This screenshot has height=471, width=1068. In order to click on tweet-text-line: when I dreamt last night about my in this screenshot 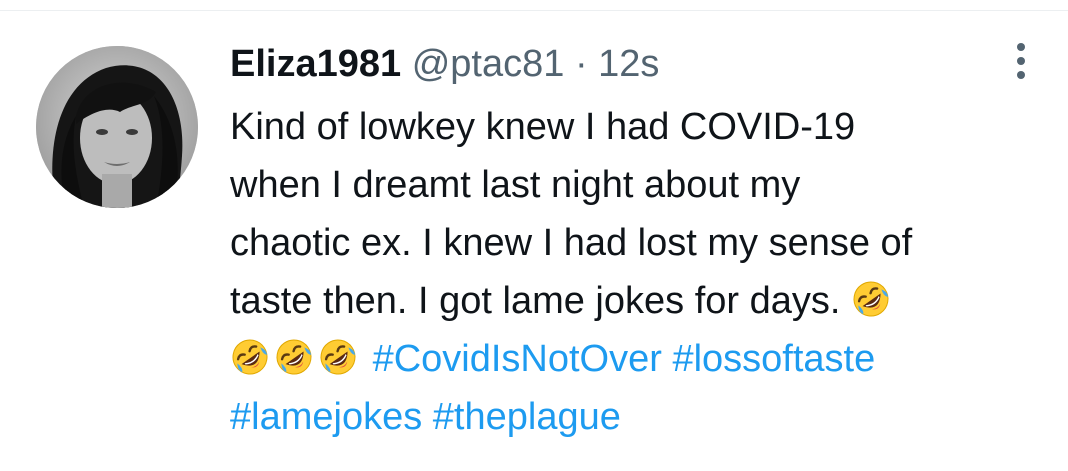, I will do `click(515, 185)`.